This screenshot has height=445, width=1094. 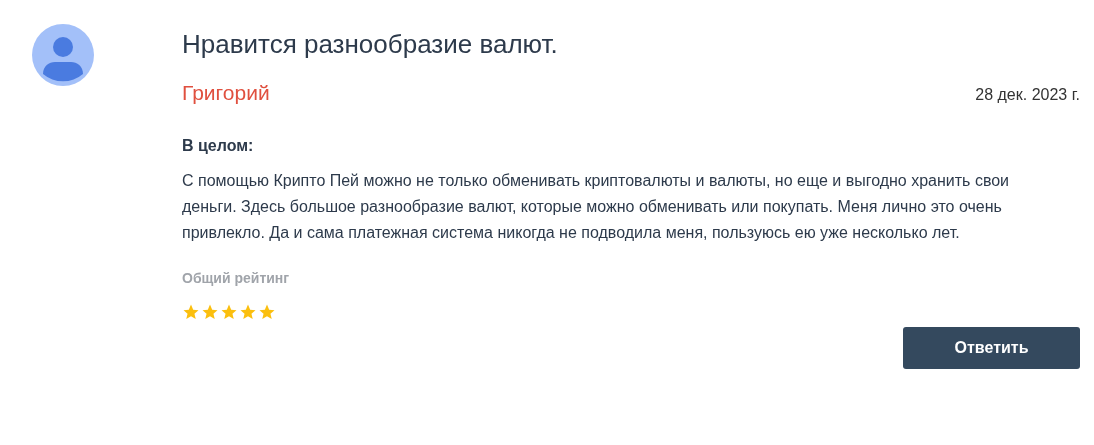 I want to click on review-text: С помощью Крипто Пей можно не только обменивать криптовалюты и валюты, но еще и выгодно хранить свои деньги. Здесь большое разнообразие валют, которые можно обменивать или покупать. Меня лично это очень привлекло. Да и сама платежная система никогда не подводила меня, пользуюсь ею уже несколько лет., so click(x=596, y=207).